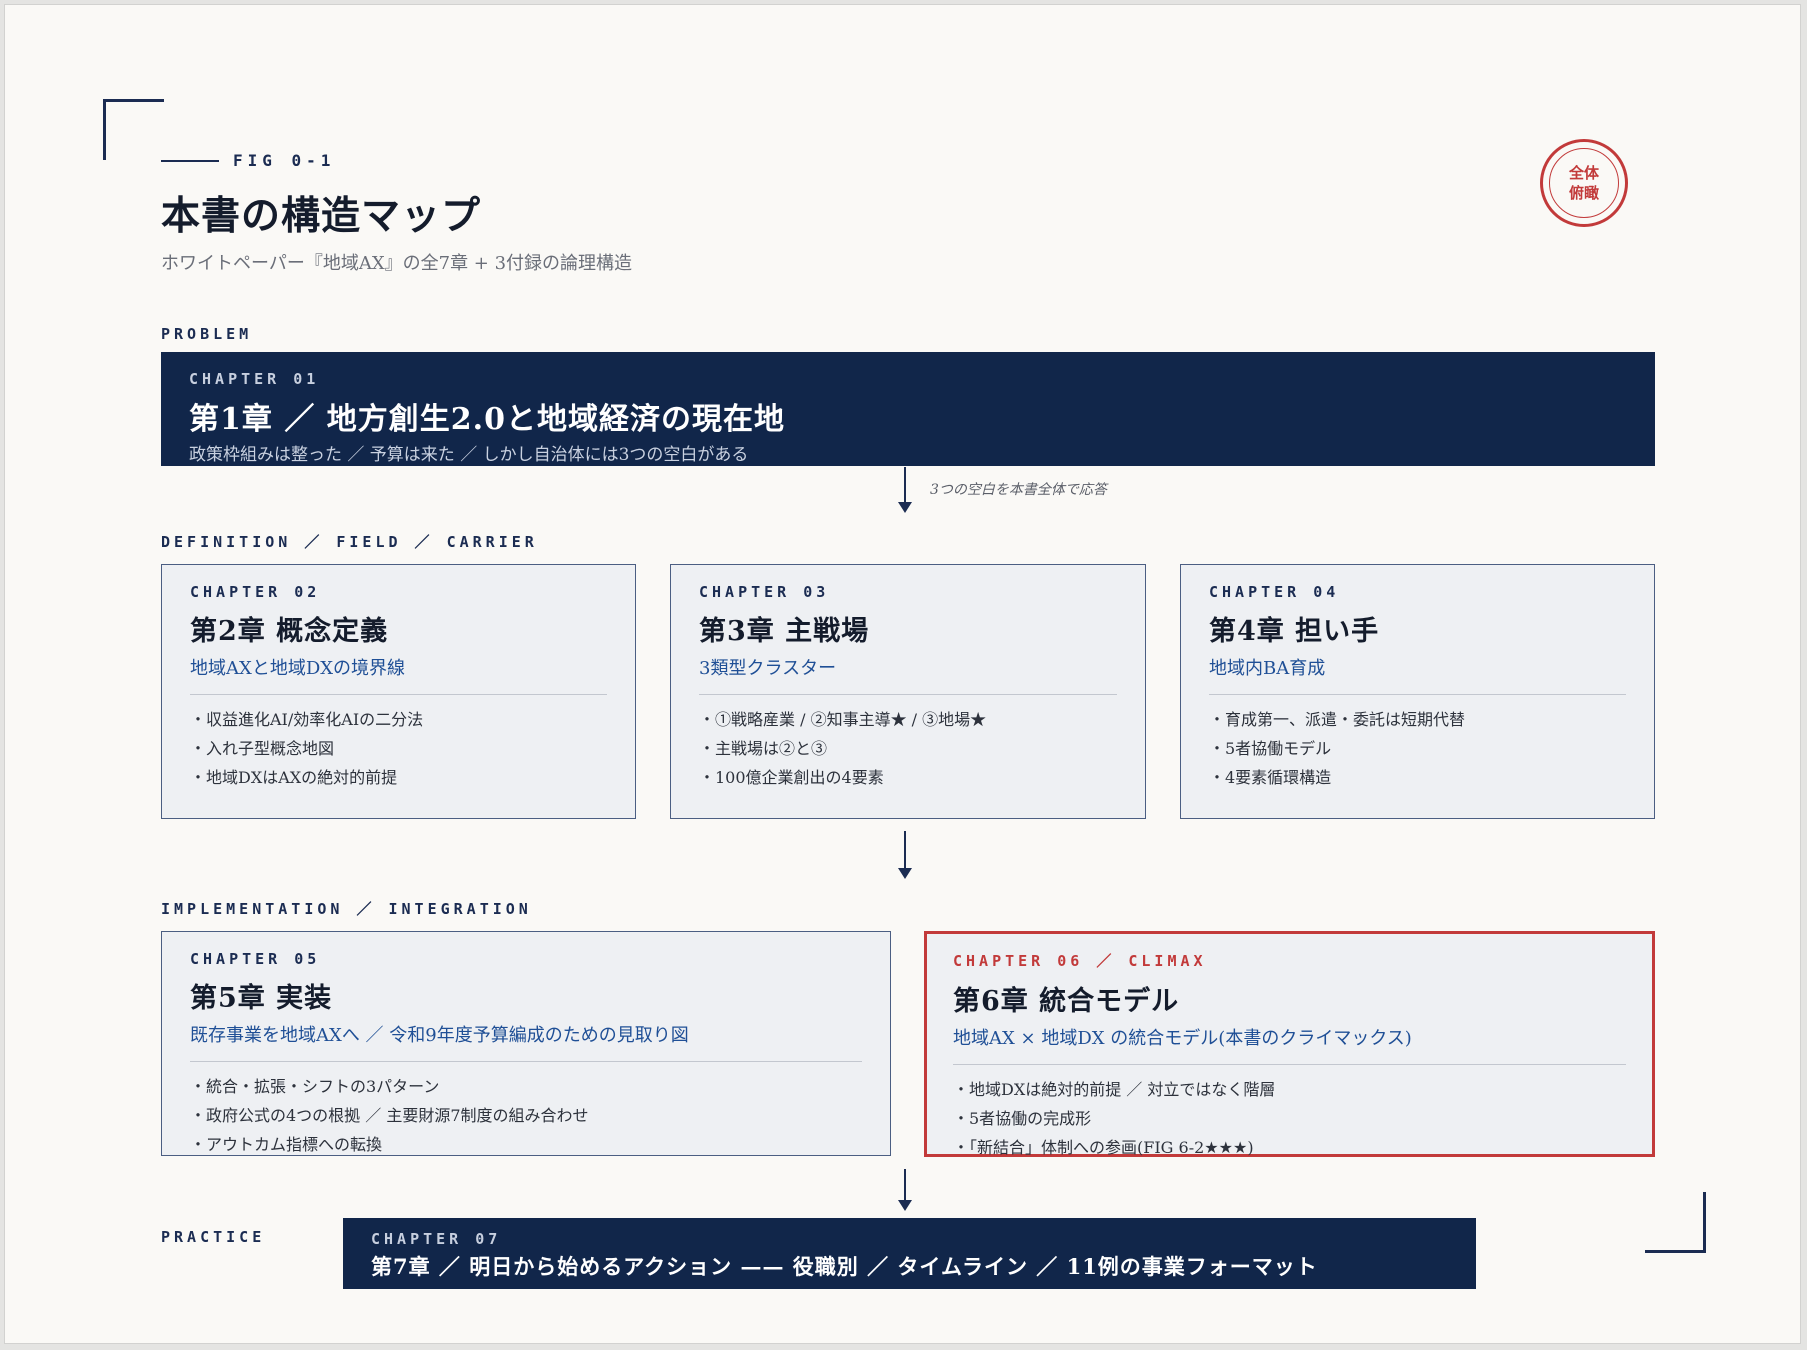 The image size is (1807, 1350). Describe the element at coordinates (1270, 748) in the screenshot. I see `list-item: ・5者協働モデル` at that location.